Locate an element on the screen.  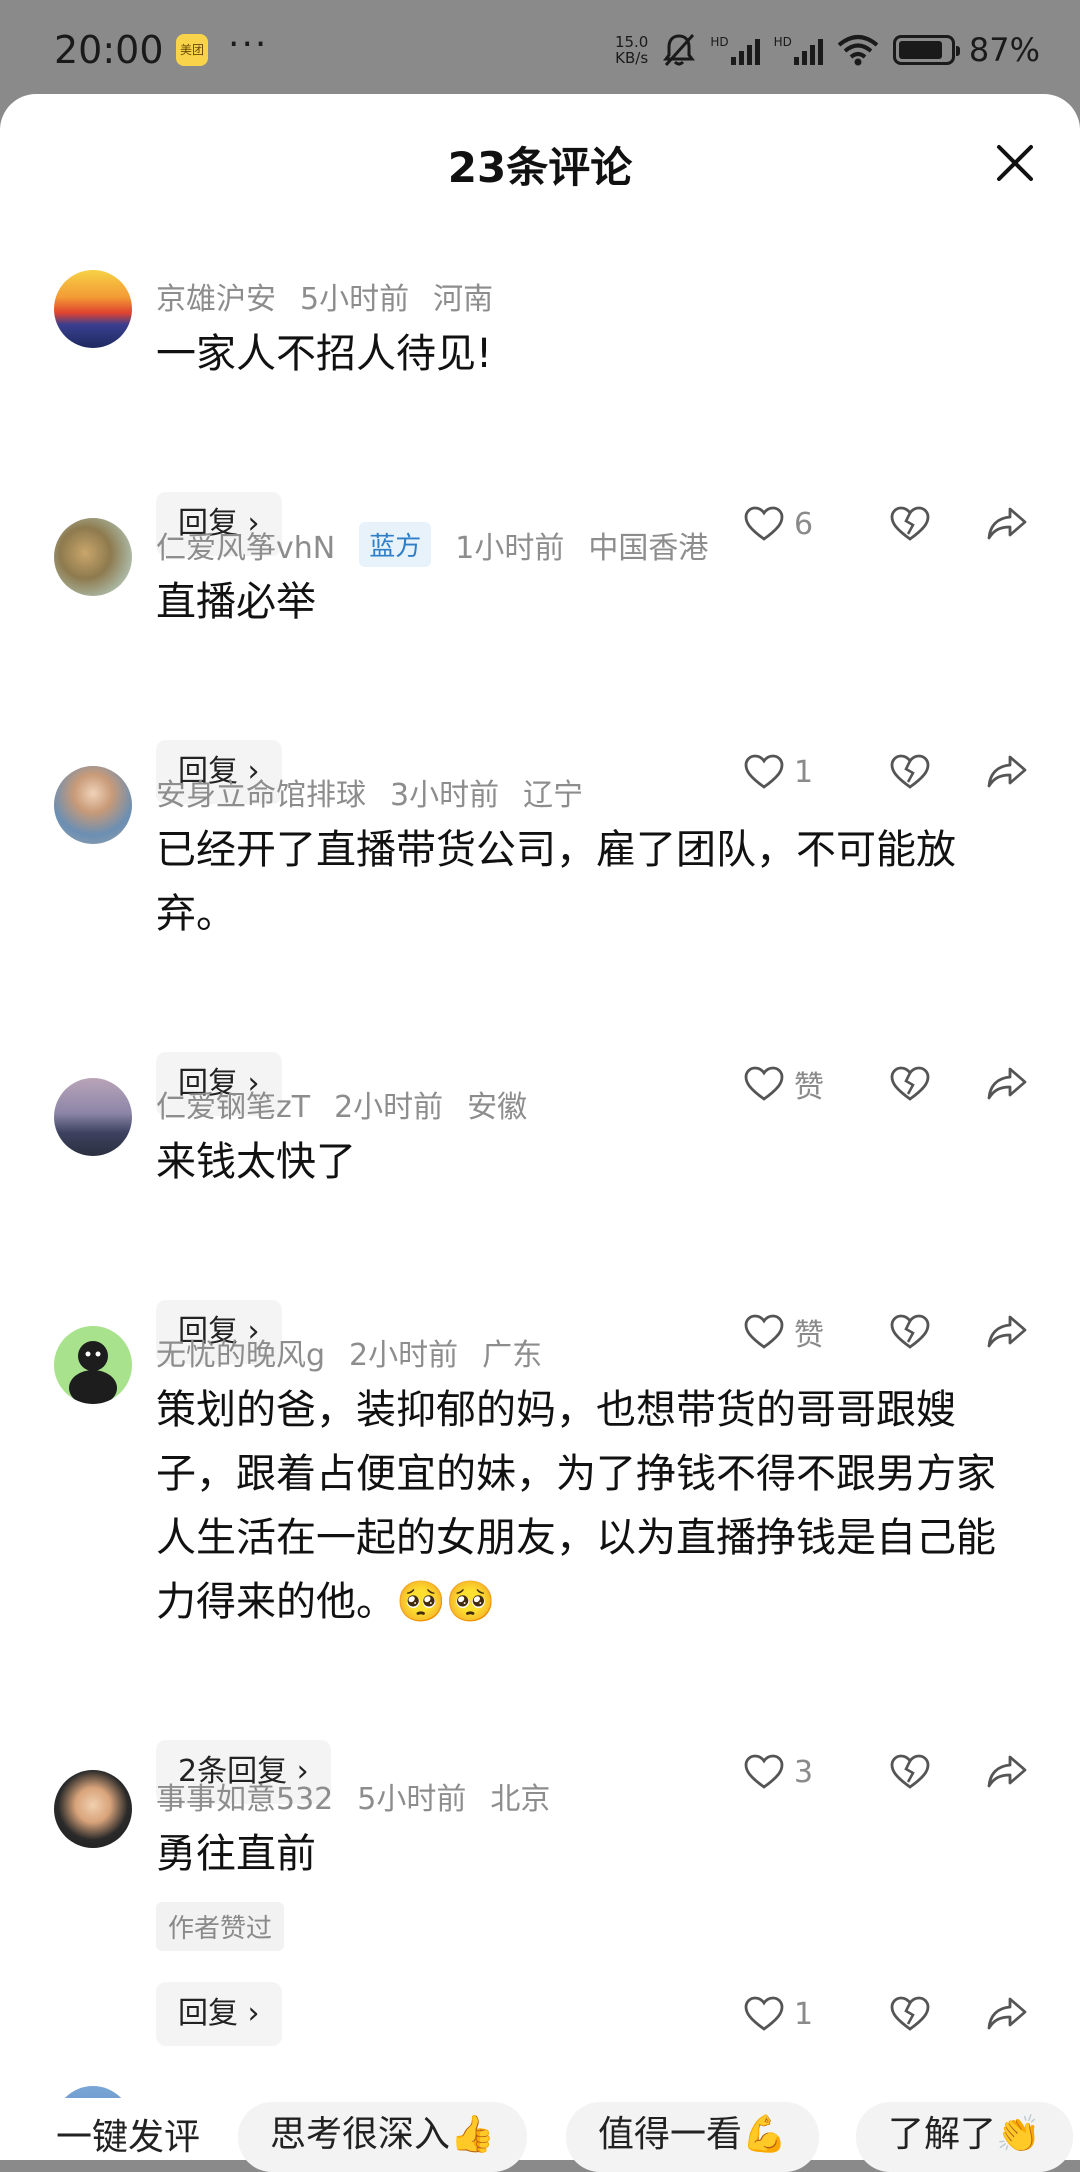
status-time: 20:00 is located at coordinates (109, 50).